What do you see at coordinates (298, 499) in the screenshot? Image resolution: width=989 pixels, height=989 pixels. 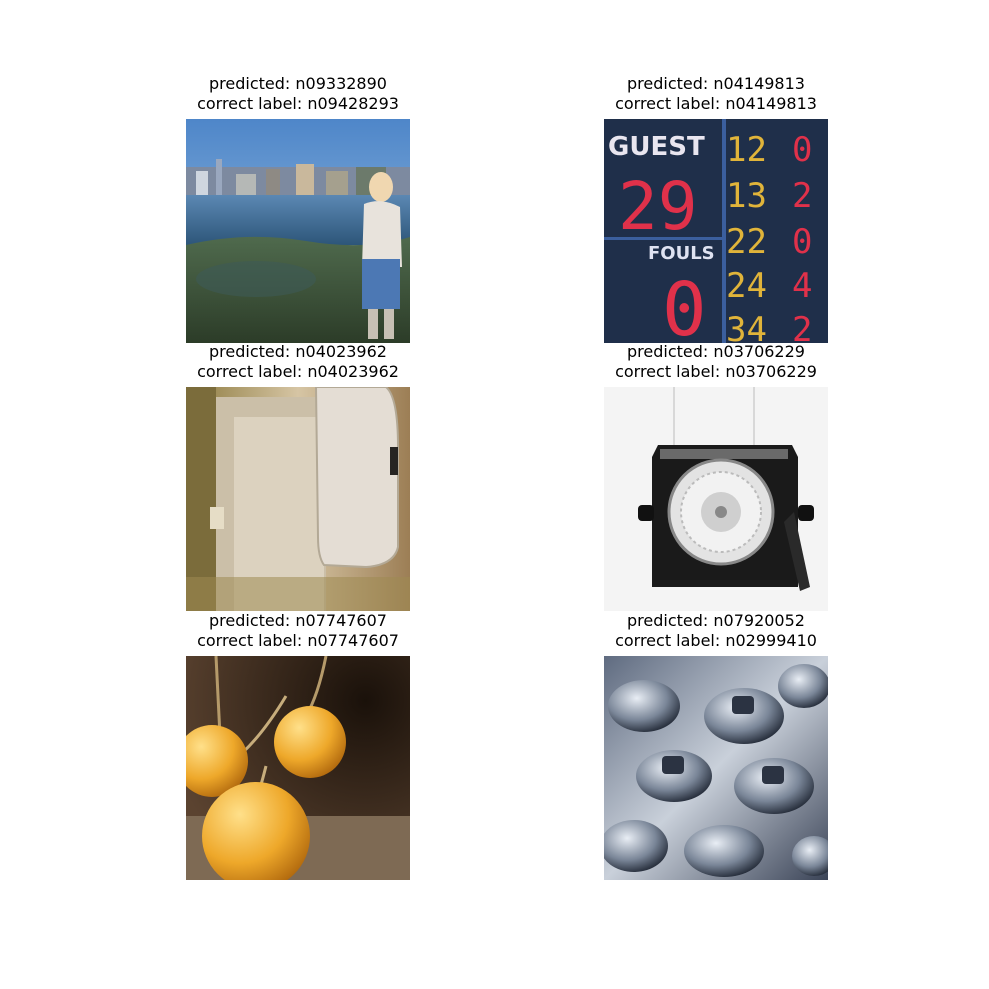 I see `bathroom-stall-photo` at bounding box center [298, 499].